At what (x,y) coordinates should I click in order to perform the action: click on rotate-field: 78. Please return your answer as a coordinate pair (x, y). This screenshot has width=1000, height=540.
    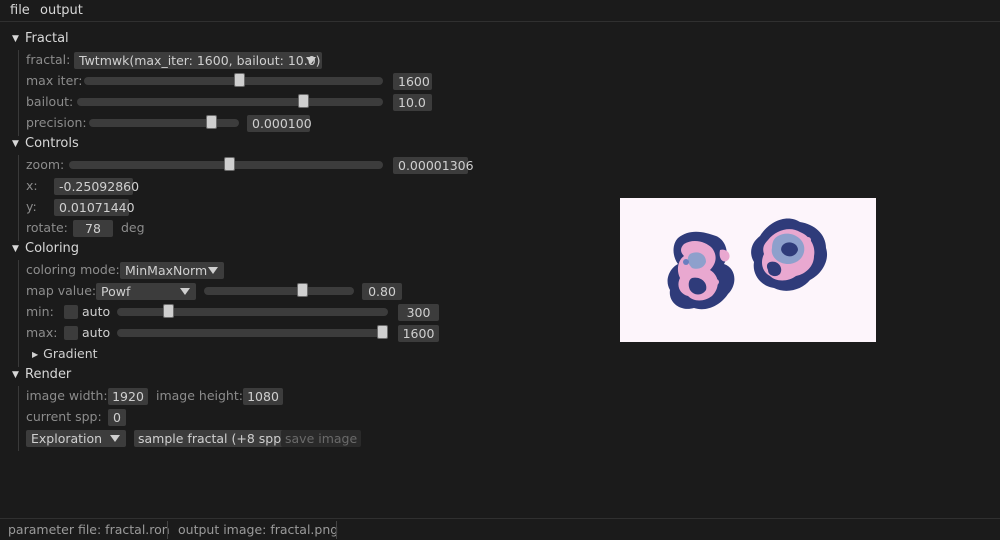
    Looking at the image, I should click on (93, 228).